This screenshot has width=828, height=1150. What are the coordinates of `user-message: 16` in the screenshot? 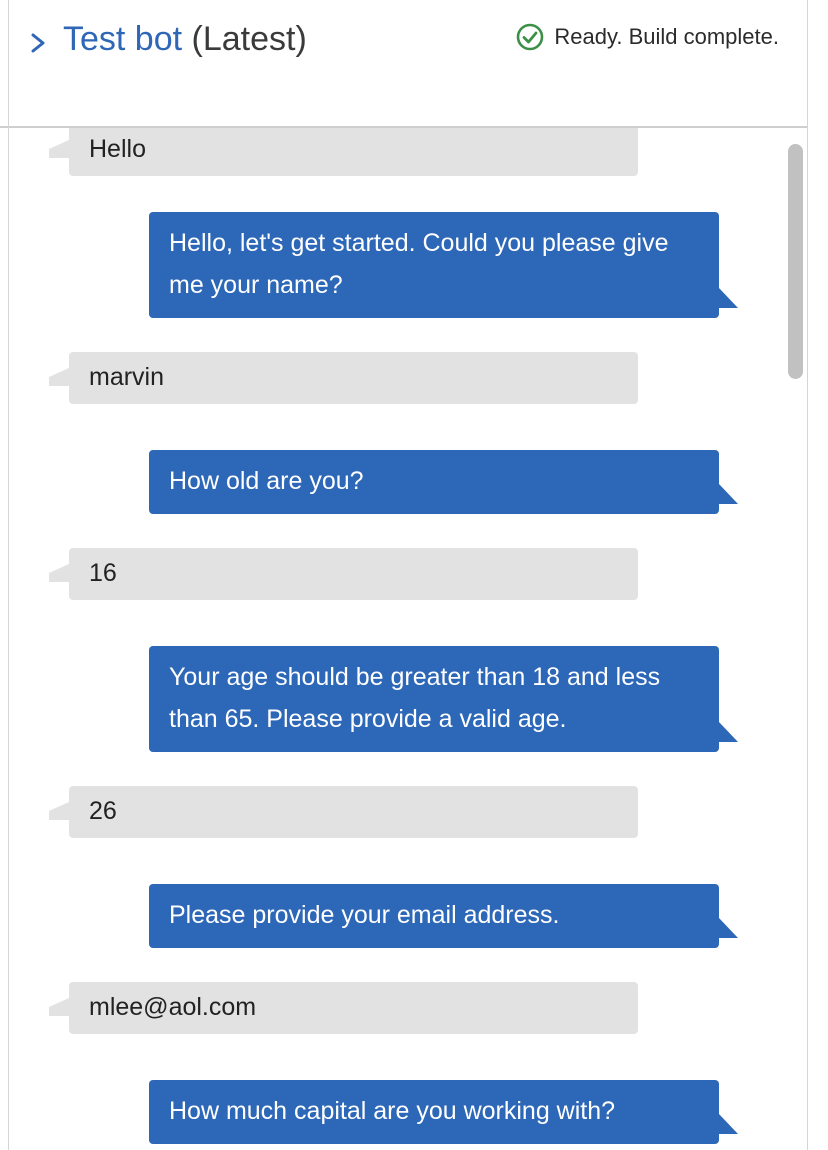 It's located at (343, 574).